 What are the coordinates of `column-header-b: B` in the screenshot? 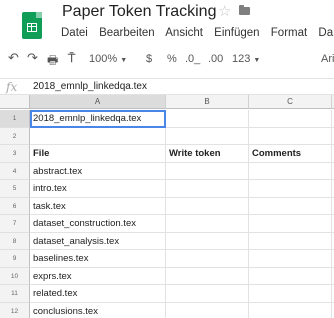 It's located at (207, 102).